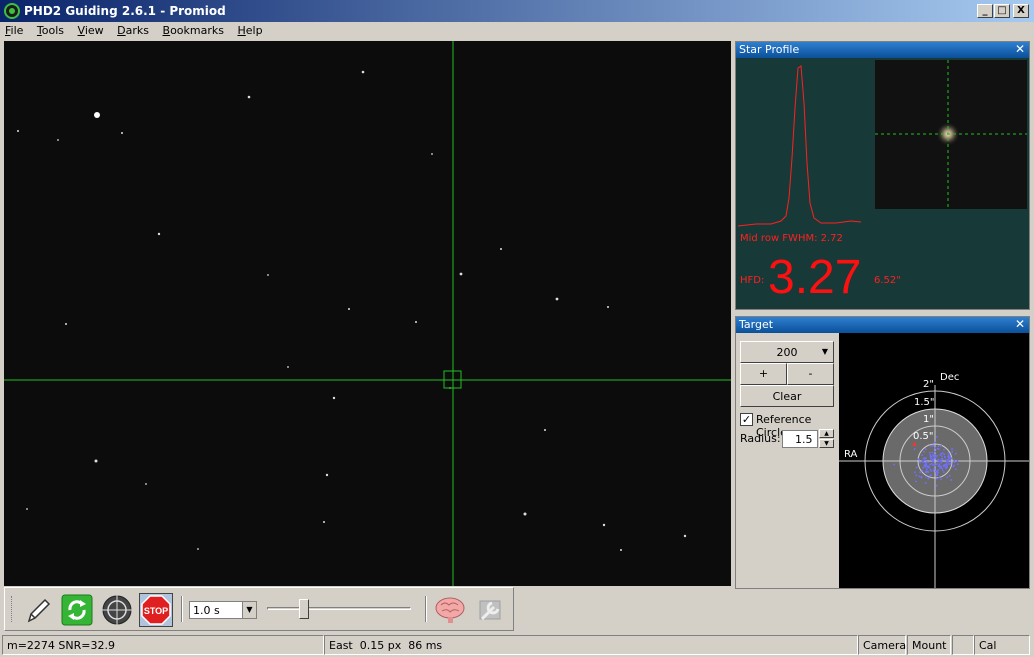  Describe the element at coordinates (985, 11) in the screenshot. I see `minimize-button: _` at that location.